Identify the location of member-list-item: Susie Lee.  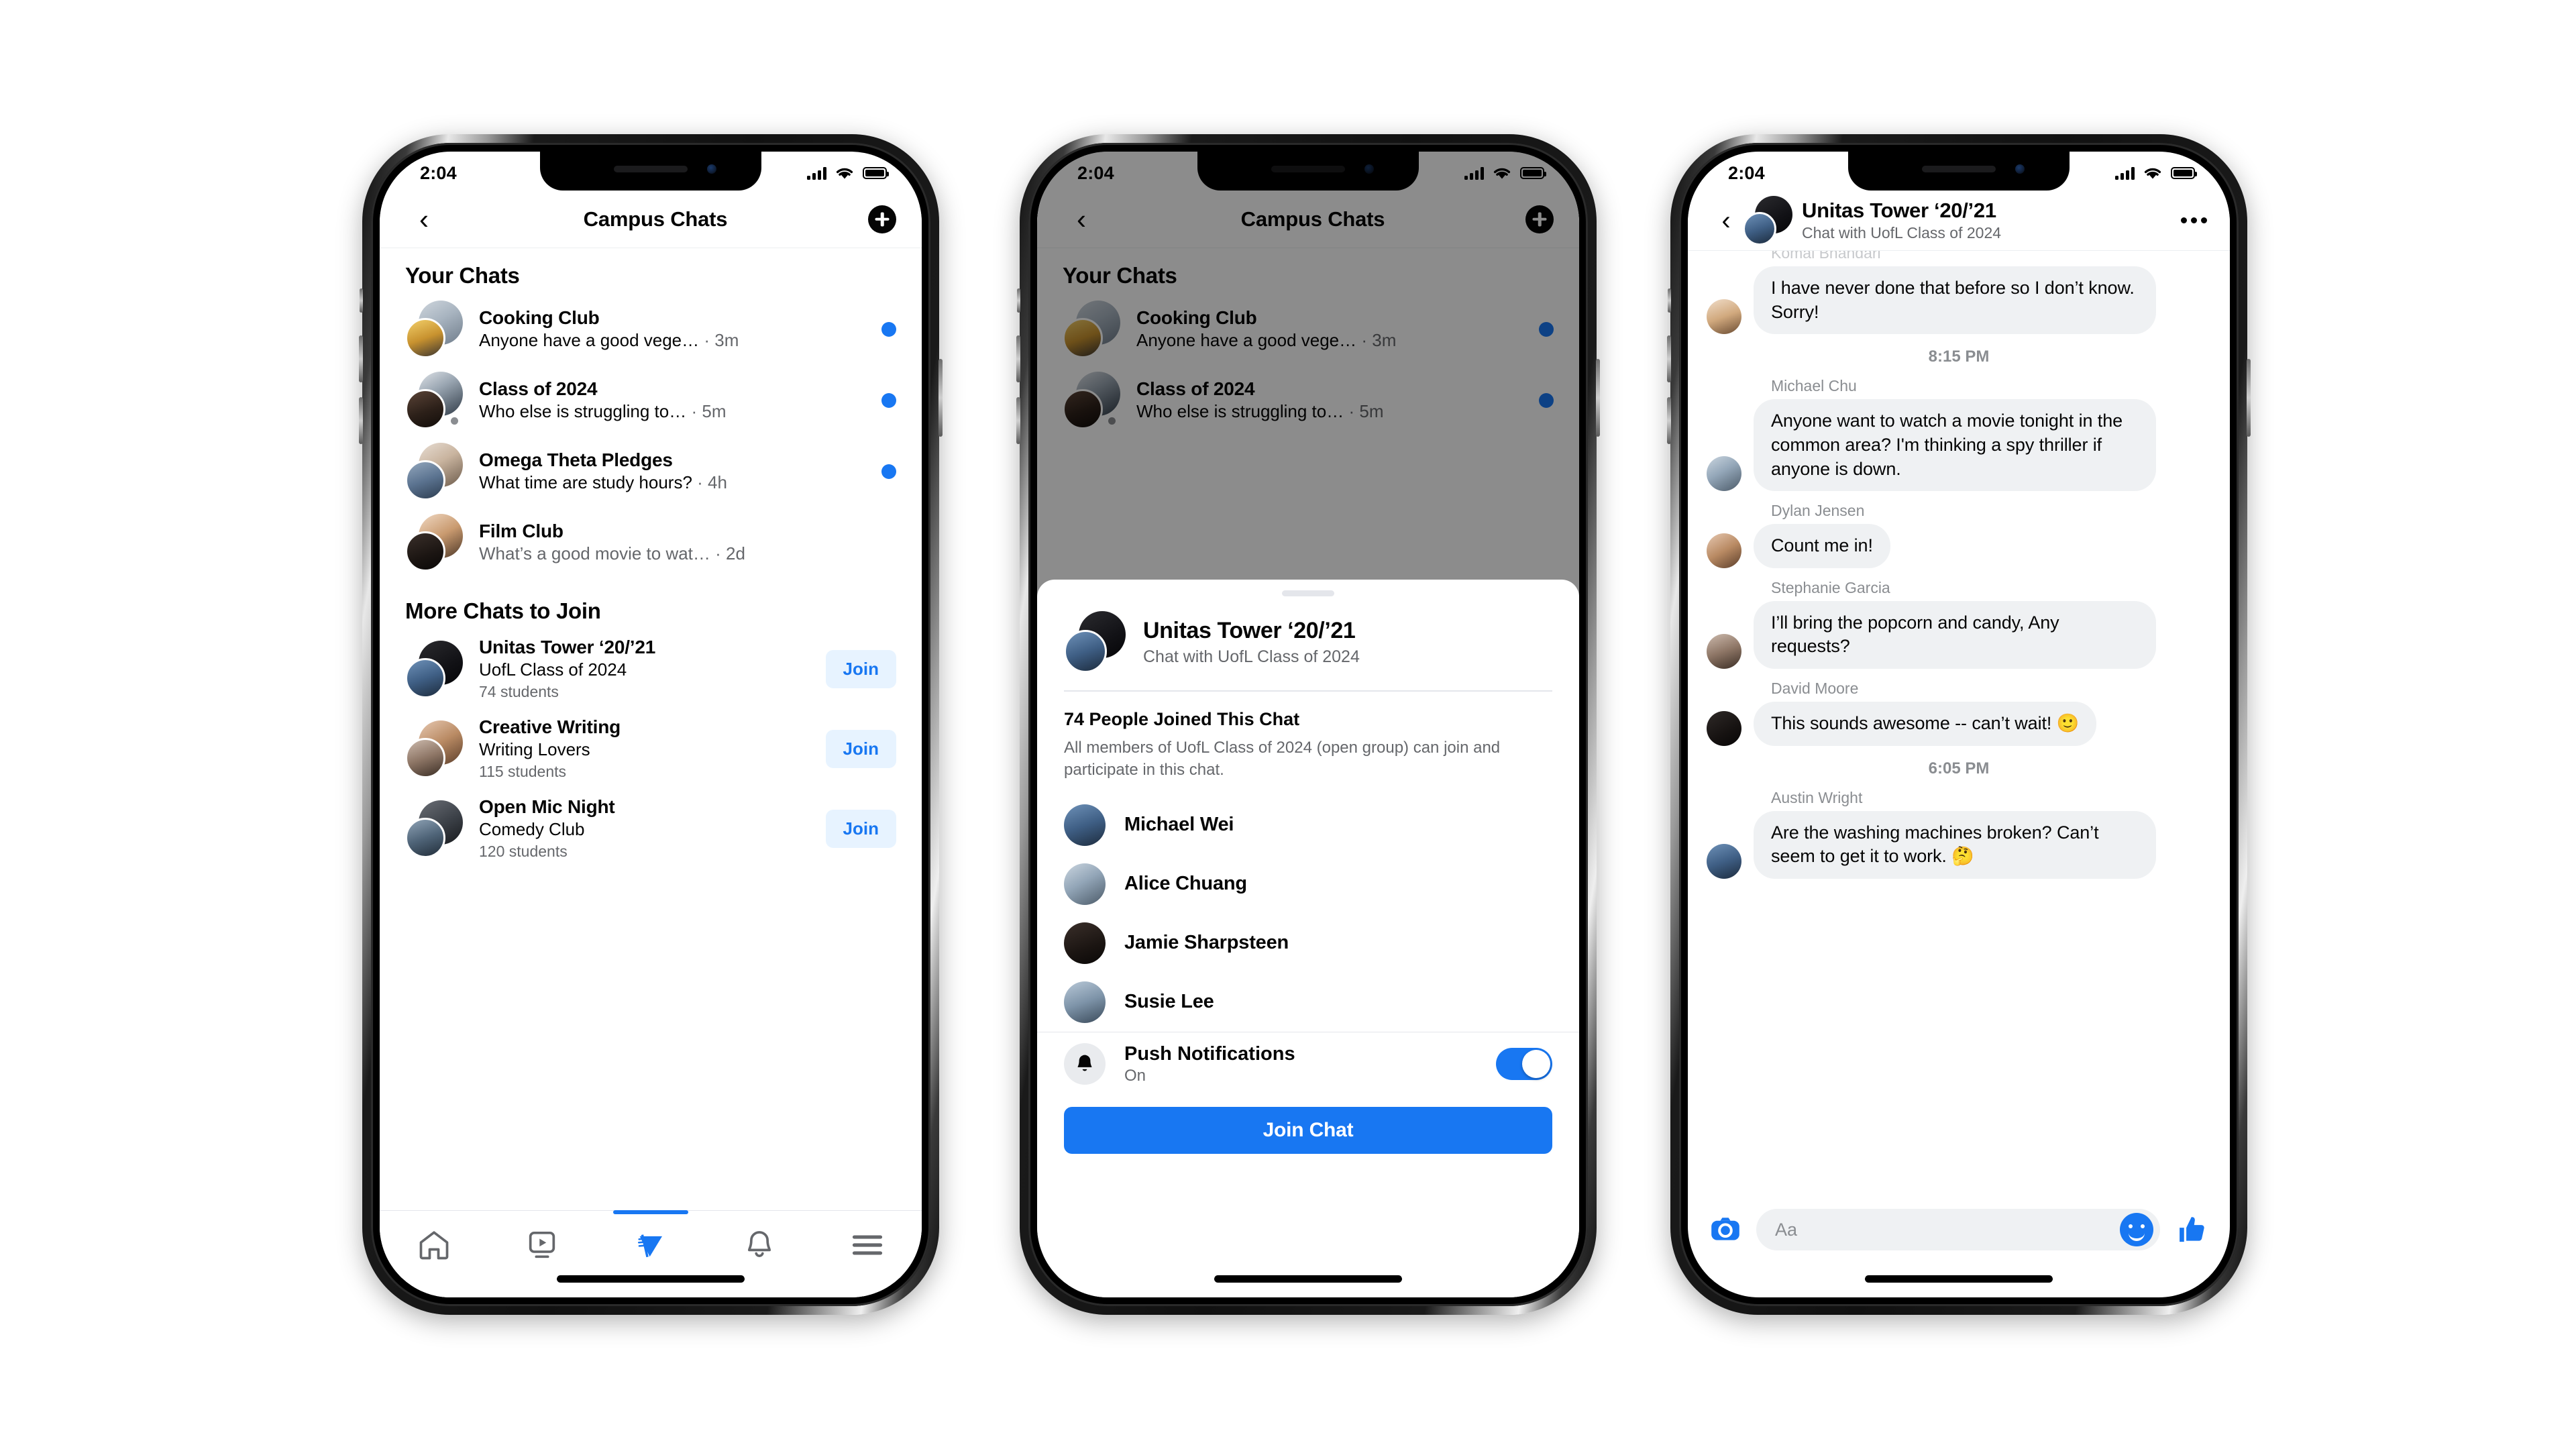
(1308, 1002).